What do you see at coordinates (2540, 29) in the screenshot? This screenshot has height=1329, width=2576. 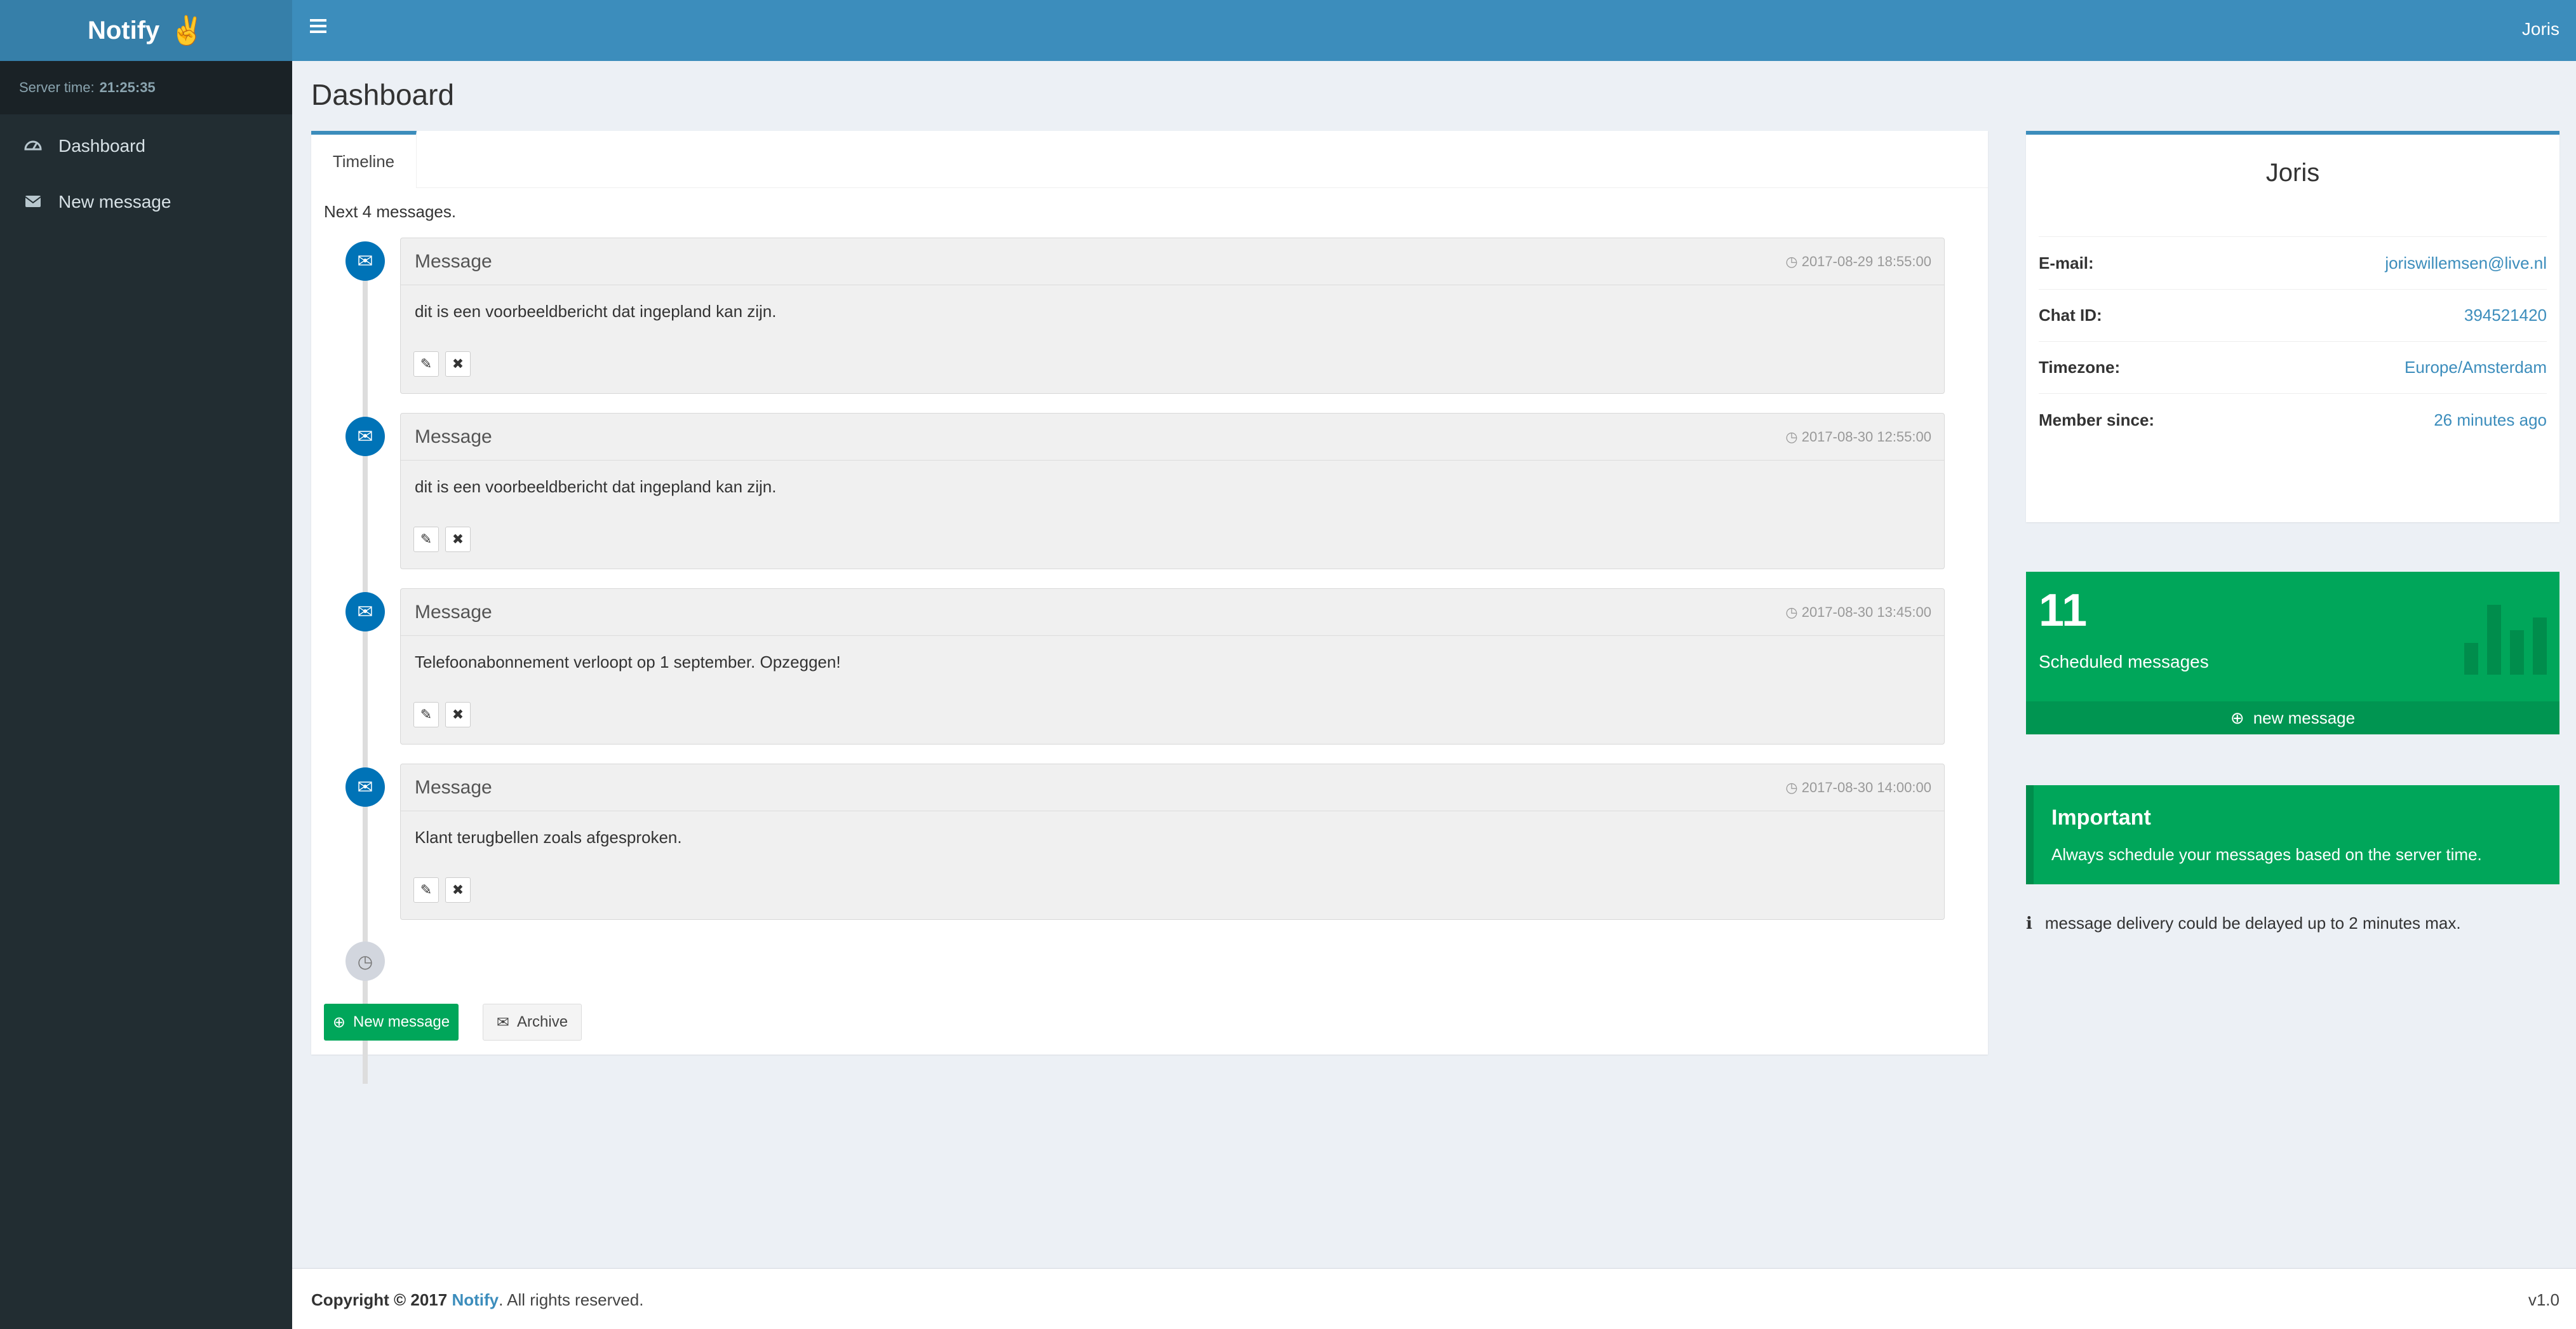 I see `user-menu: Joris` at bounding box center [2540, 29].